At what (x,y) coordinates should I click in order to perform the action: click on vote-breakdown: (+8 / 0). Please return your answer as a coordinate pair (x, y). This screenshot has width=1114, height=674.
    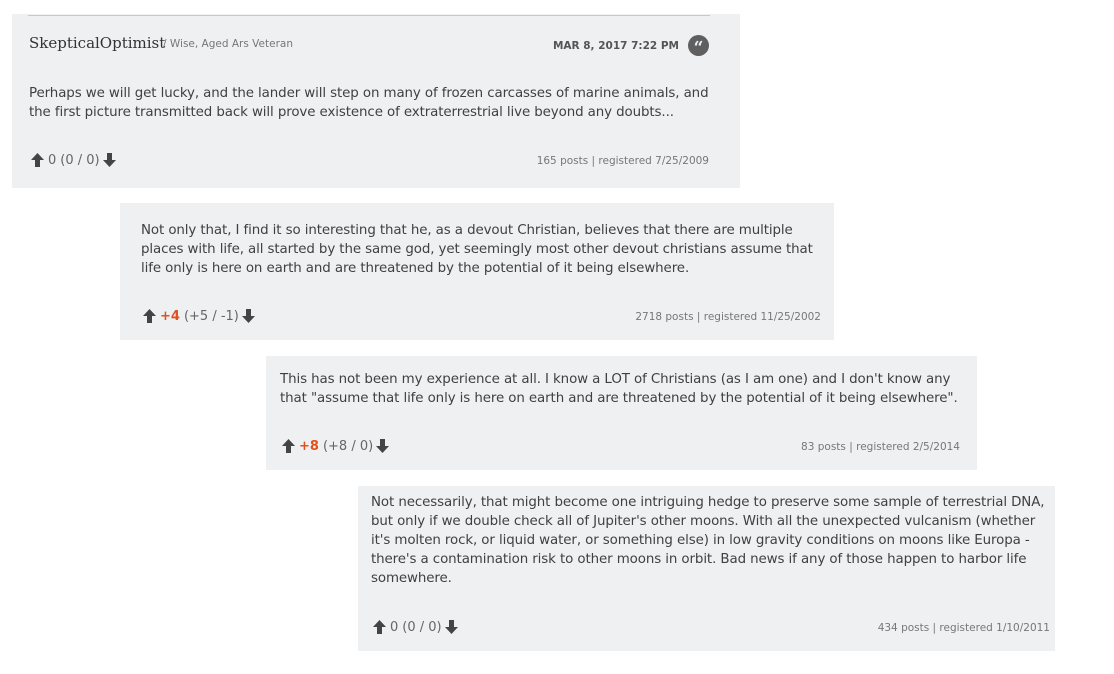
    Looking at the image, I should click on (348, 446).